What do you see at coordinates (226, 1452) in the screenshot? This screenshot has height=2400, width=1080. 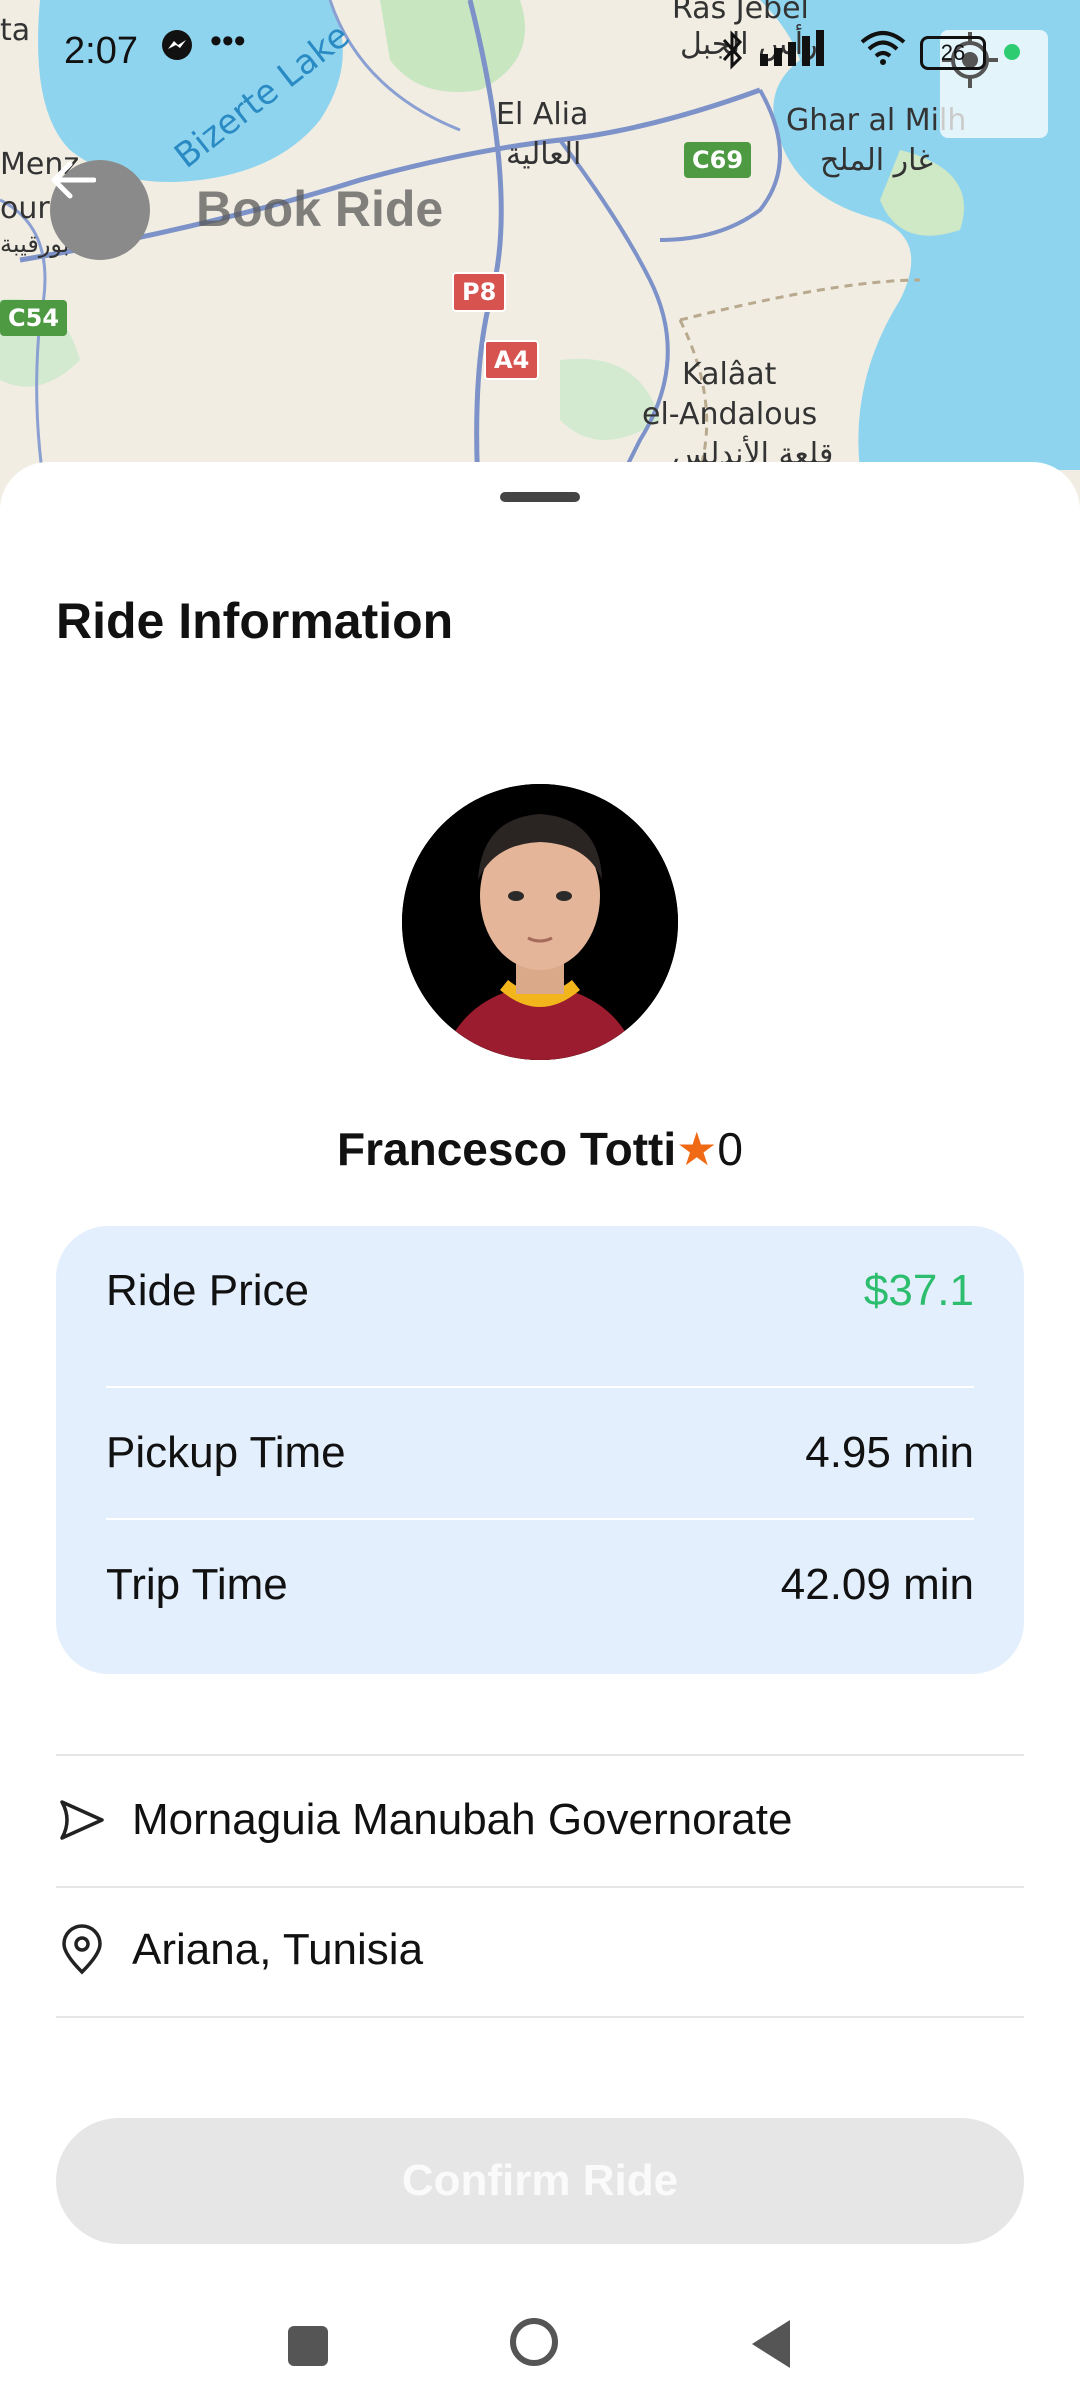 I see `pickup-time-label: Pickup Time` at bounding box center [226, 1452].